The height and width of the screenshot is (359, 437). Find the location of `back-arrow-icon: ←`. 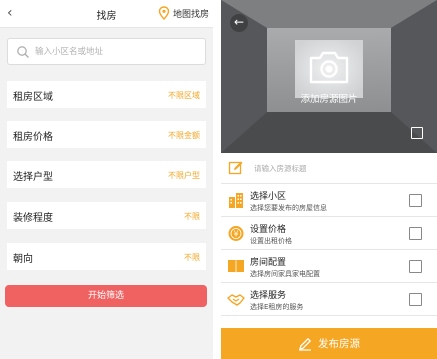

back-arrow-icon: ← is located at coordinates (239, 23).